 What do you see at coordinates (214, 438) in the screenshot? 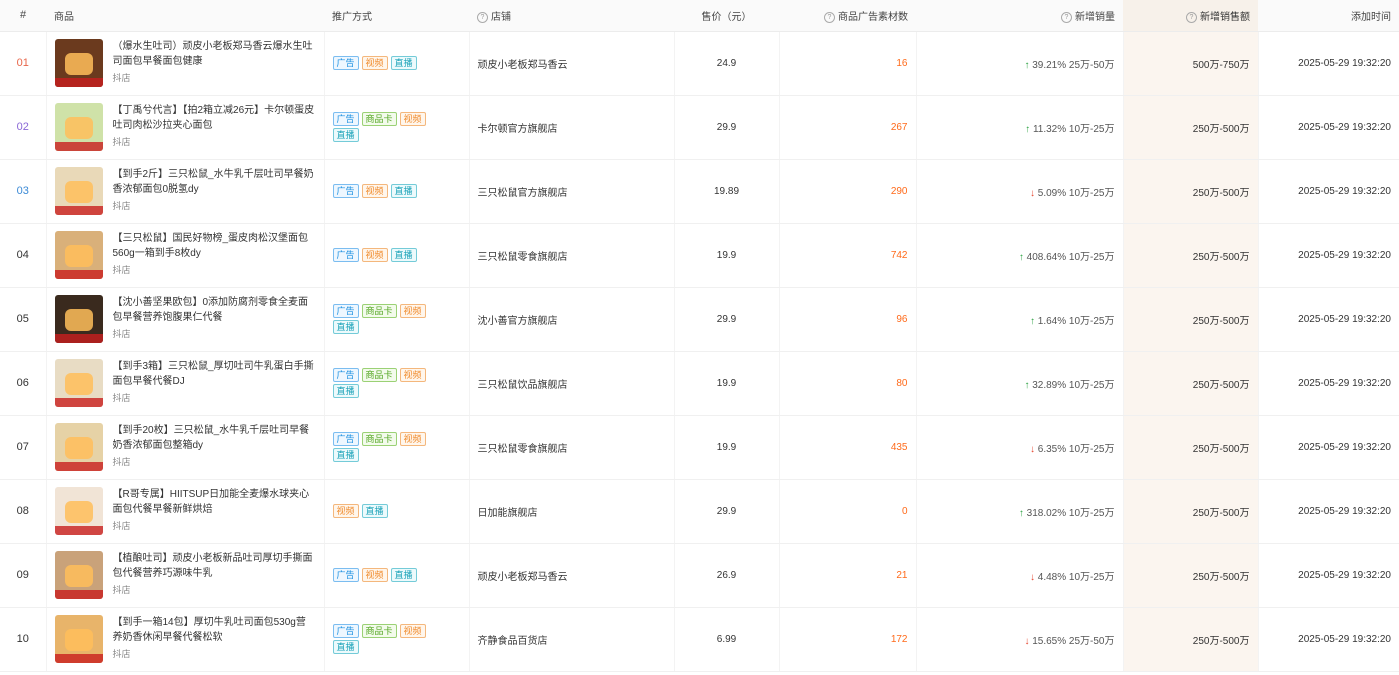
I see `product-title: 【到手20枚】三只松鼠_水牛乳千层吐司早餐奶香浓郁面包整箱dy` at bounding box center [214, 438].